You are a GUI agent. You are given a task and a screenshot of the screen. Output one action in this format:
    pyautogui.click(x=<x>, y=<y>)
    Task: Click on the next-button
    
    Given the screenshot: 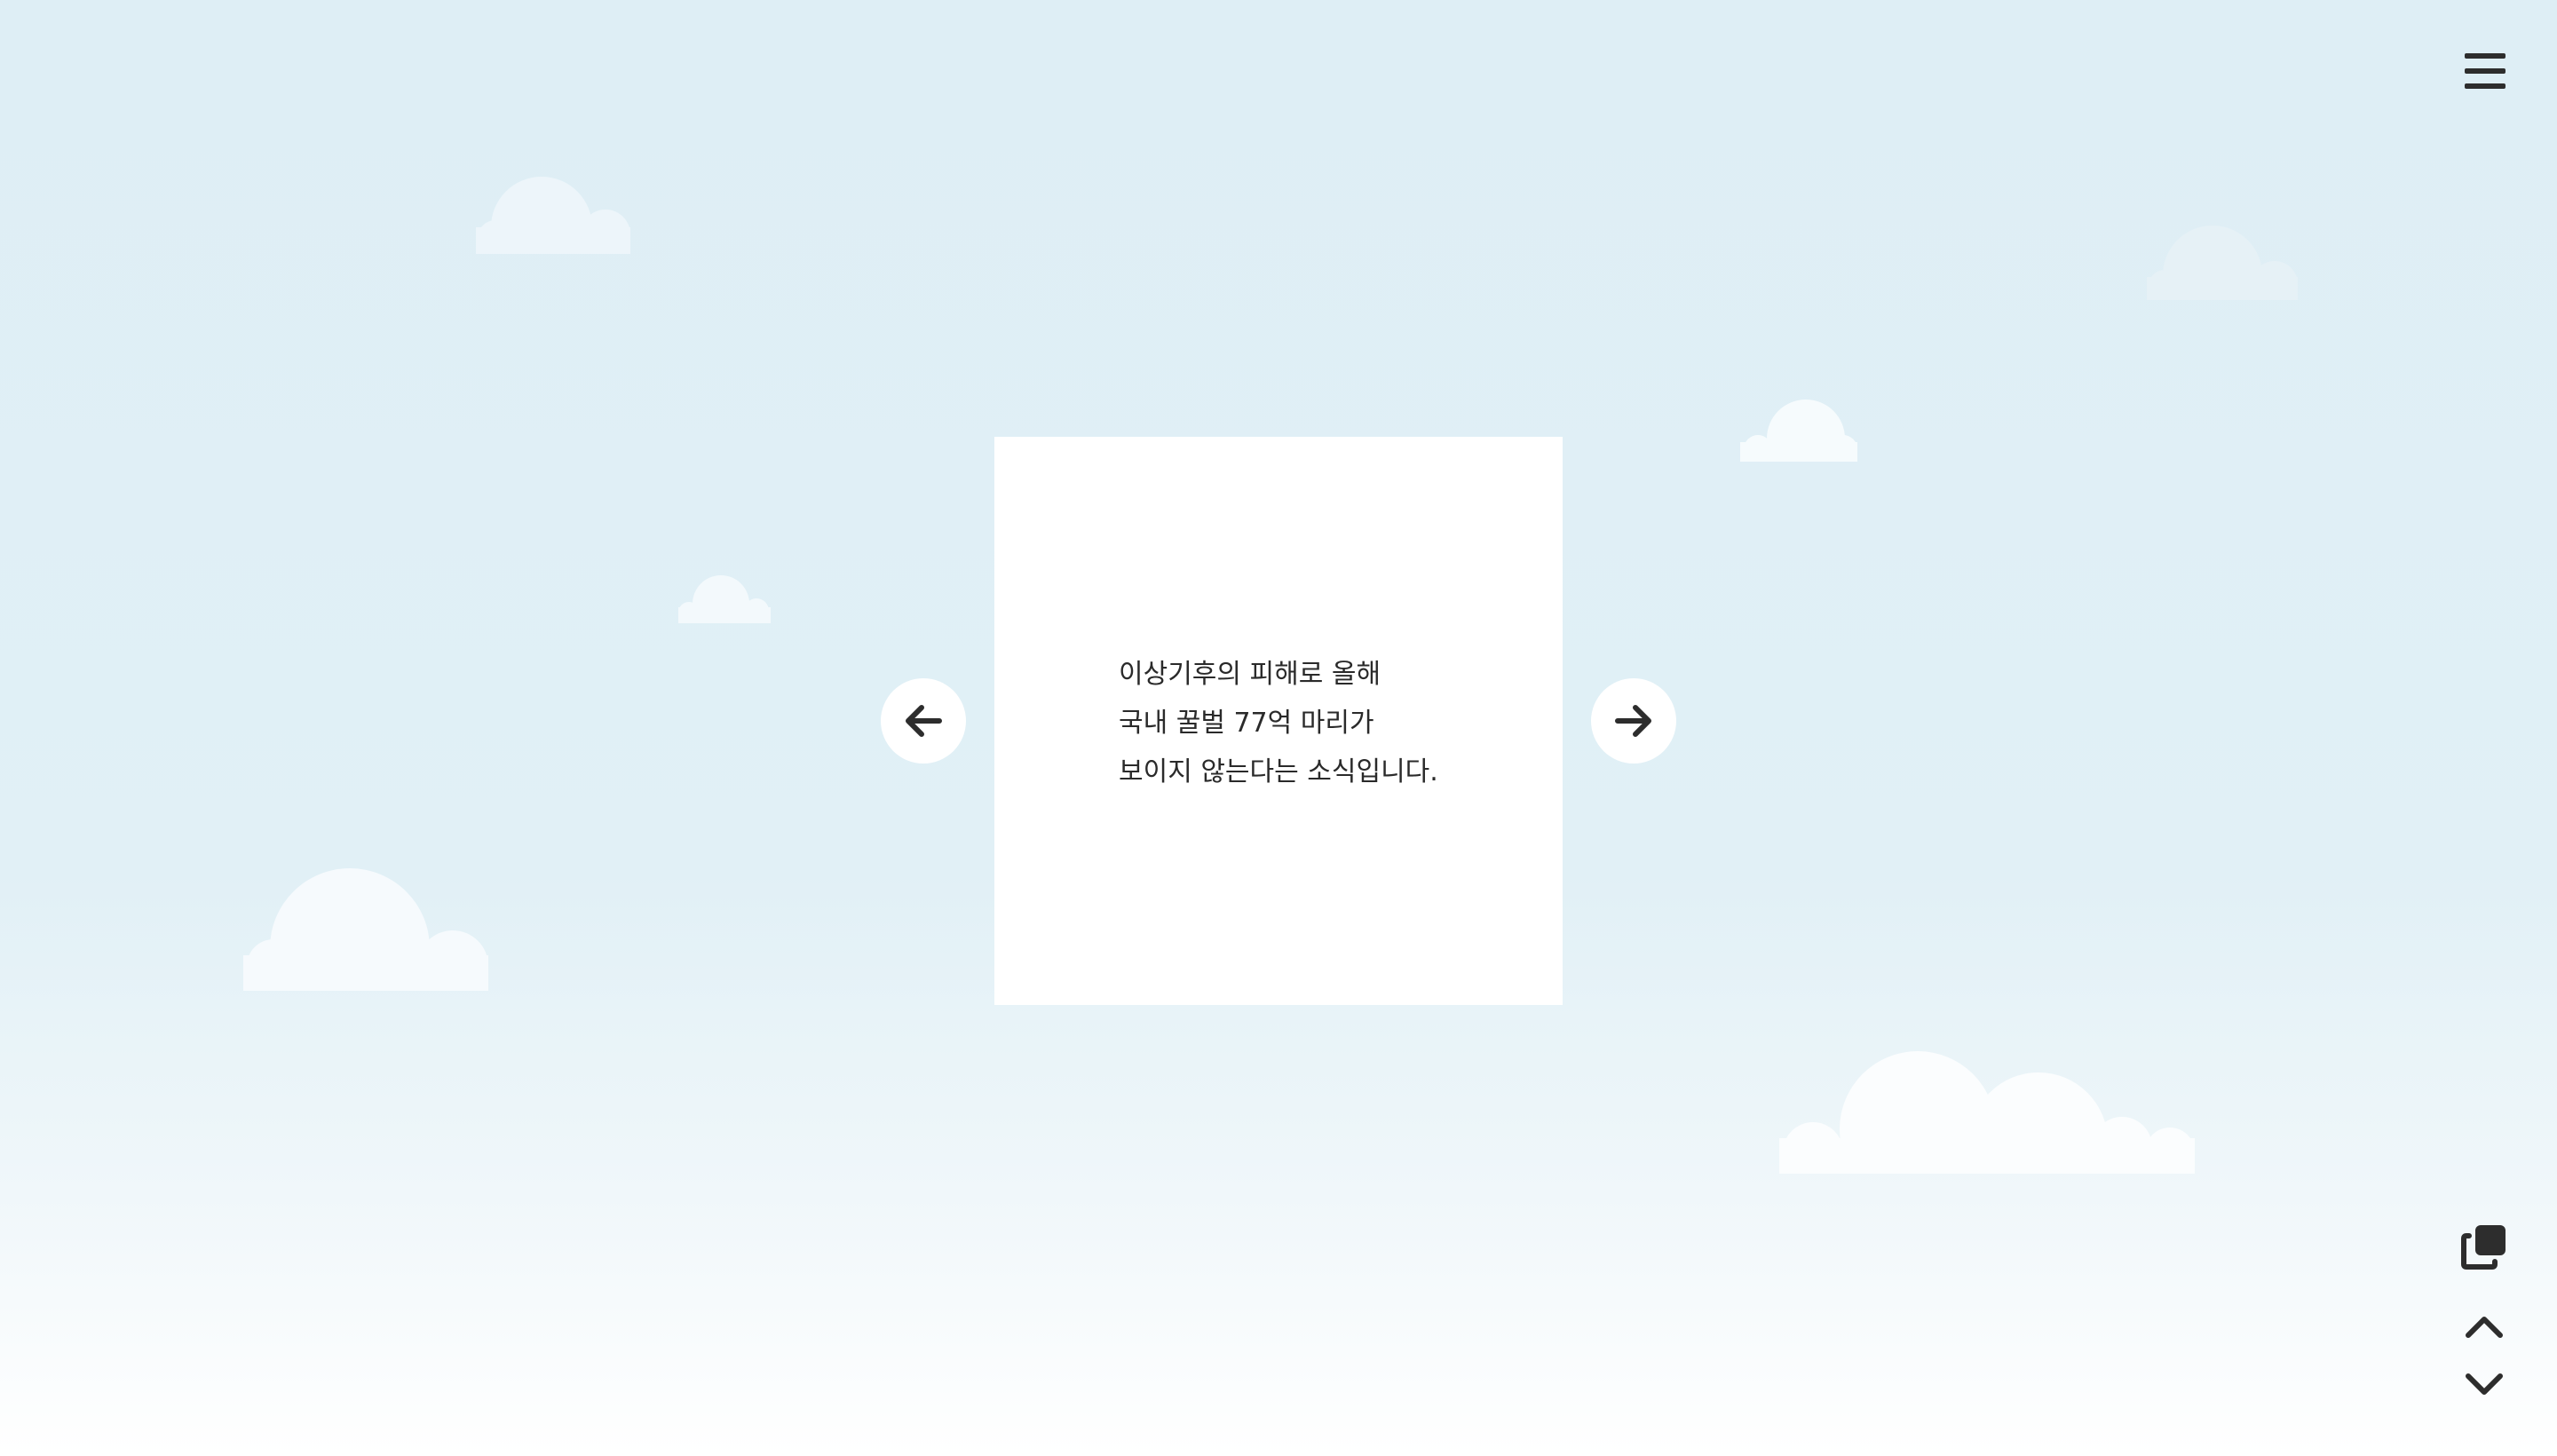 What is the action you would take?
    pyautogui.click(x=1633, y=721)
    